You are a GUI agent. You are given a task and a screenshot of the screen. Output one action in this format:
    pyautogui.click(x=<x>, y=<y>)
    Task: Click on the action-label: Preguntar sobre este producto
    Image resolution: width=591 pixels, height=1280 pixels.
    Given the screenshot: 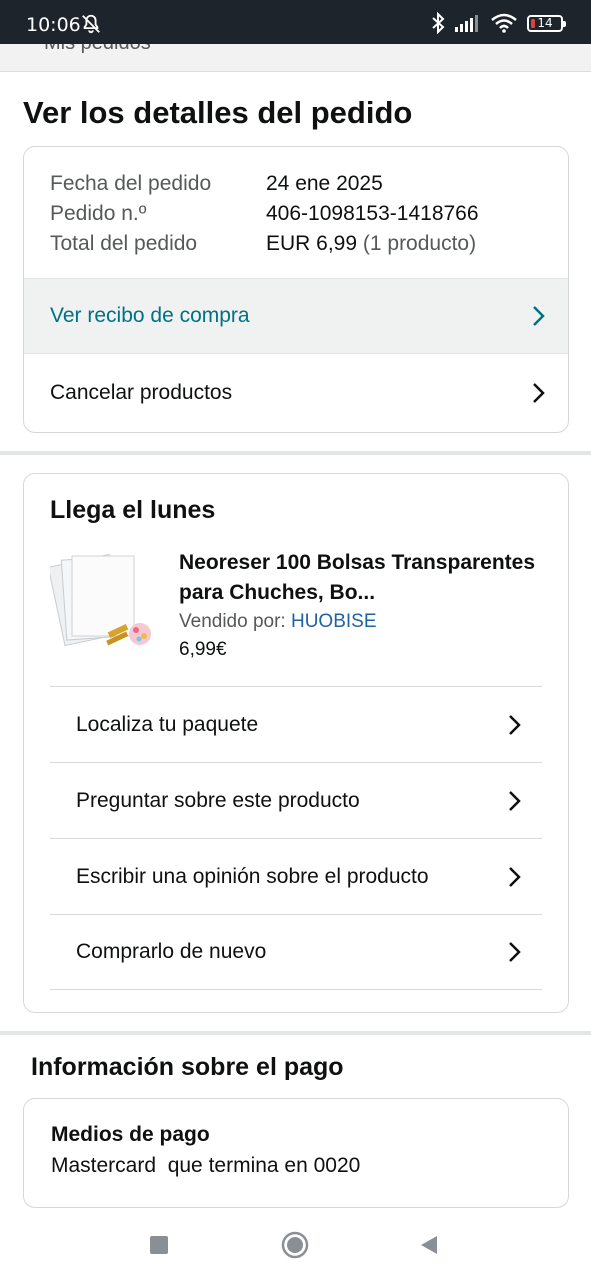 What is the action you would take?
    pyautogui.click(x=218, y=800)
    